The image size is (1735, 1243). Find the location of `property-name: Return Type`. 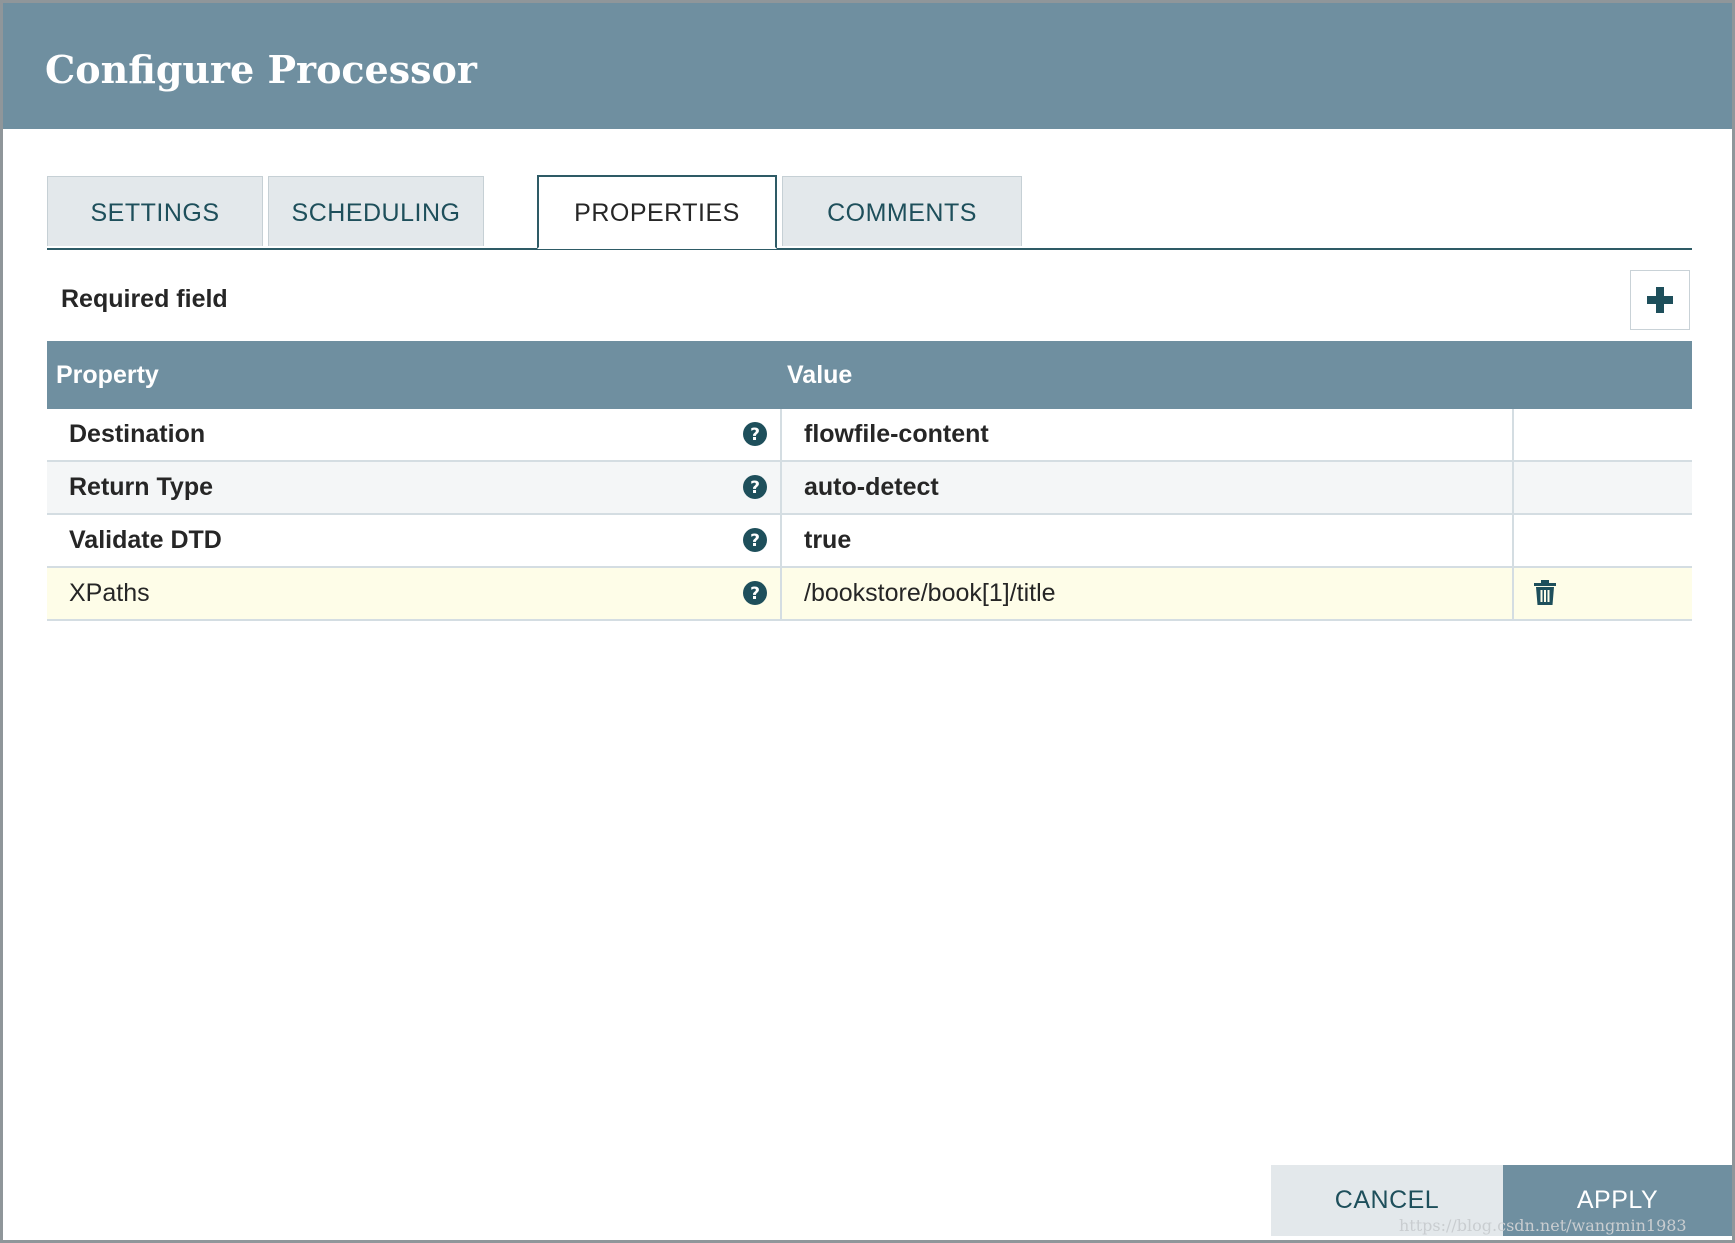

property-name: Return Type is located at coordinates (141, 487).